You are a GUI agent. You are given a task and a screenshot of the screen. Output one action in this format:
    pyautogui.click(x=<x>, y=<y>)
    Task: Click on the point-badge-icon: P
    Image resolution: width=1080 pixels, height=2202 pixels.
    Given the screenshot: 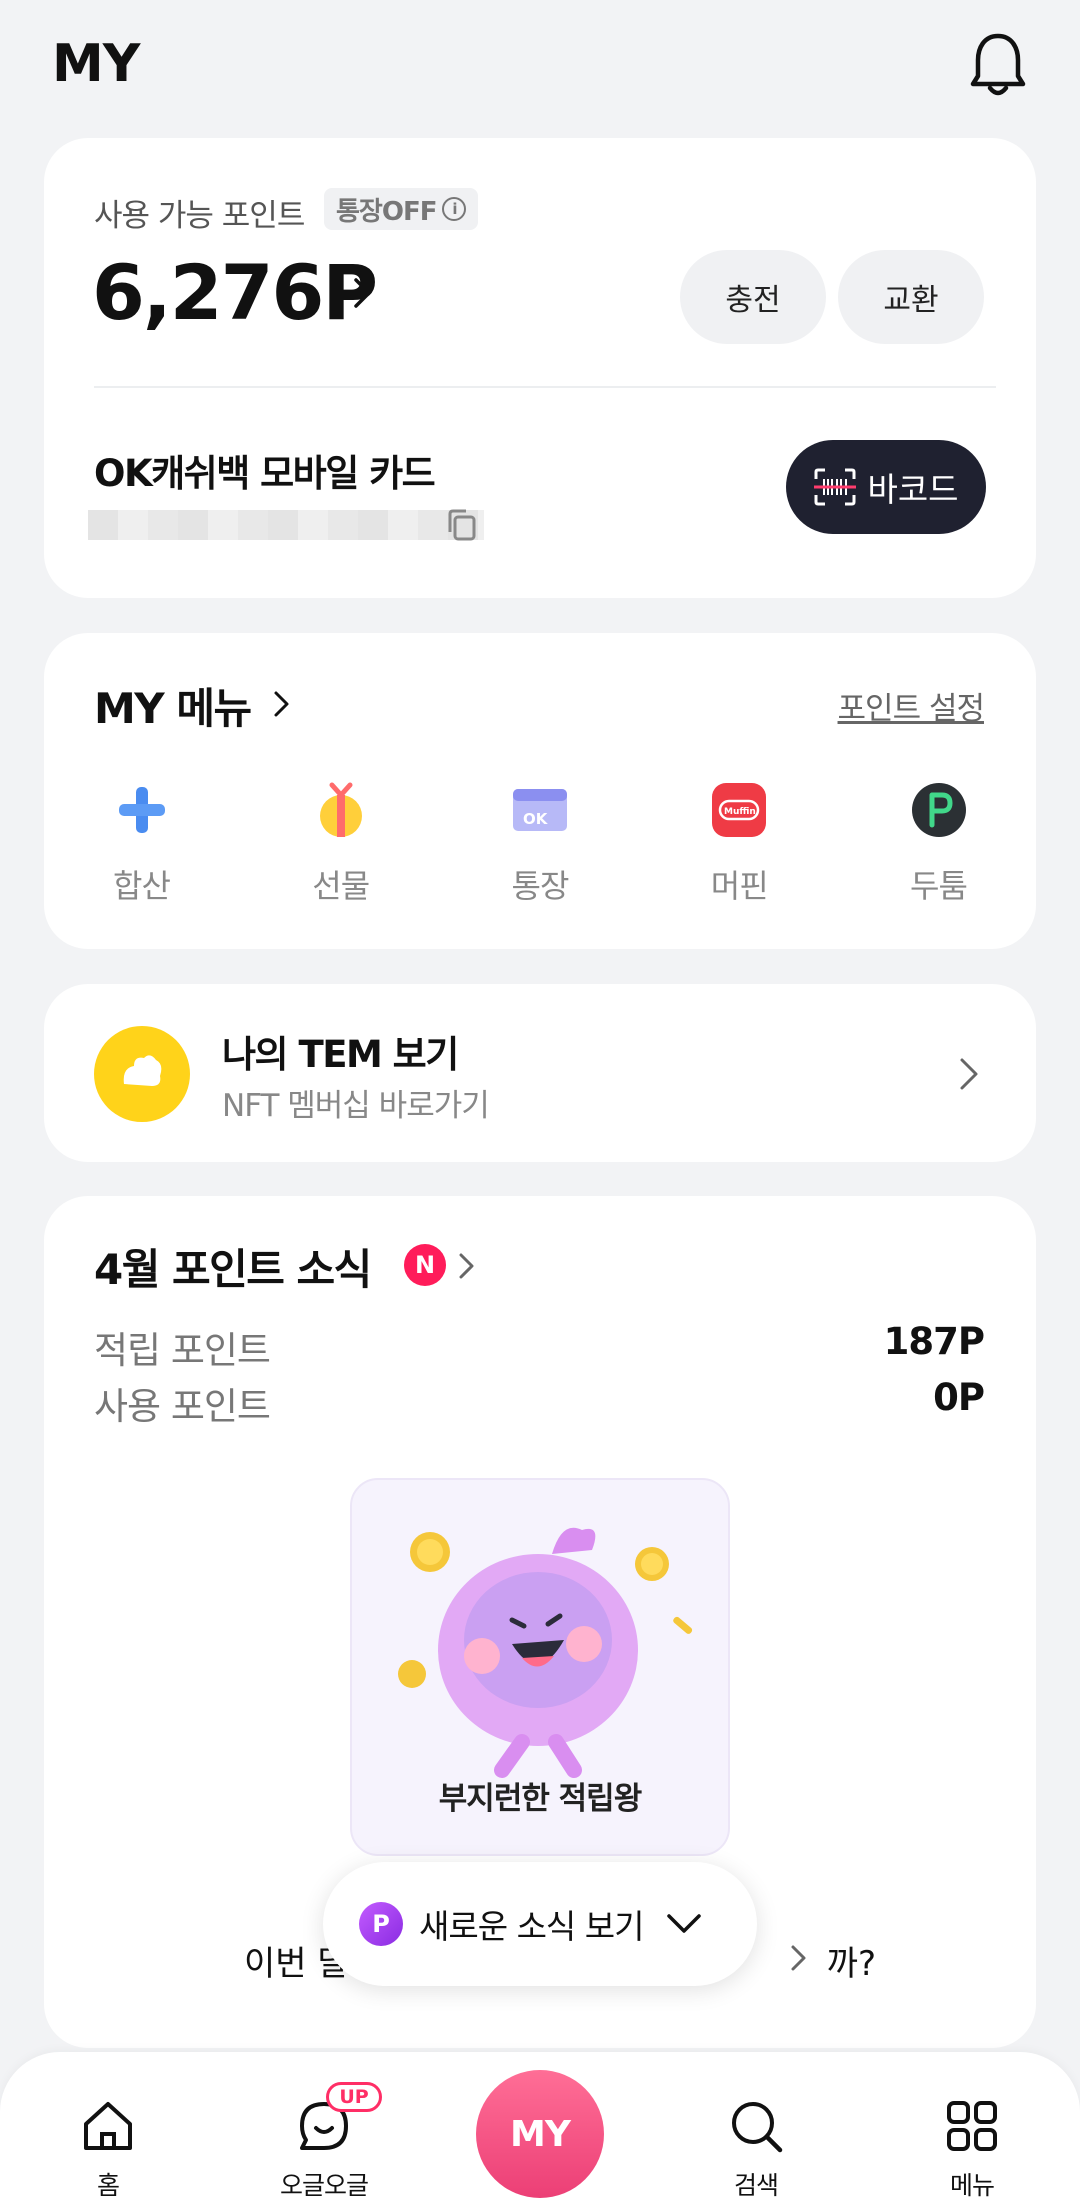 What is the action you would take?
    pyautogui.click(x=381, y=1924)
    